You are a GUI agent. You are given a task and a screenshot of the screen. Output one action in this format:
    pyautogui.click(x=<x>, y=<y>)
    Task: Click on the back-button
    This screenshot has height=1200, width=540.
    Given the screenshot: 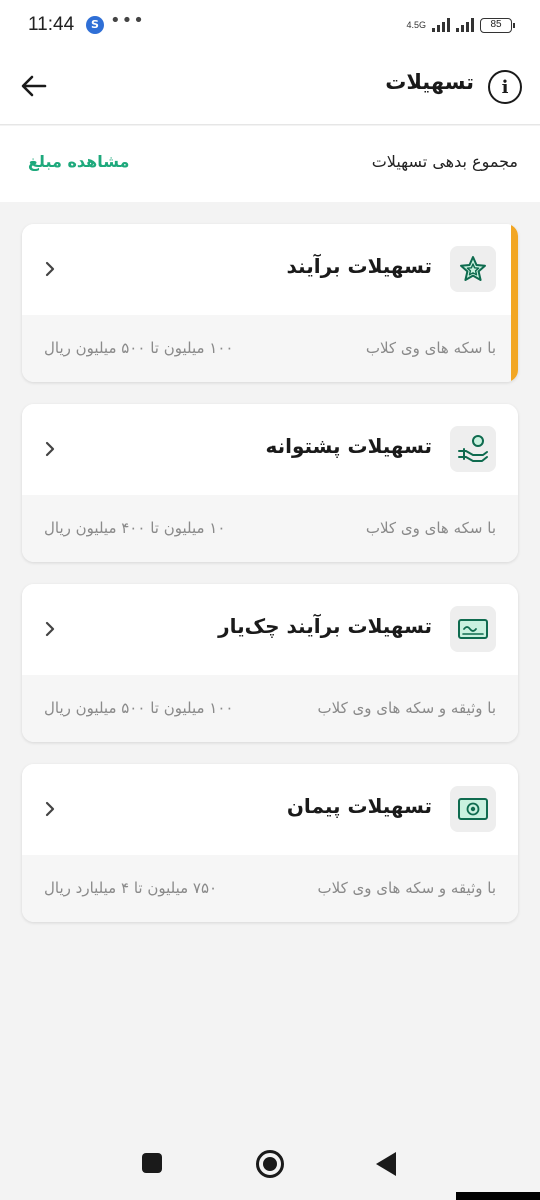 What is the action you would take?
    pyautogui.click(x=34, y=86)
    